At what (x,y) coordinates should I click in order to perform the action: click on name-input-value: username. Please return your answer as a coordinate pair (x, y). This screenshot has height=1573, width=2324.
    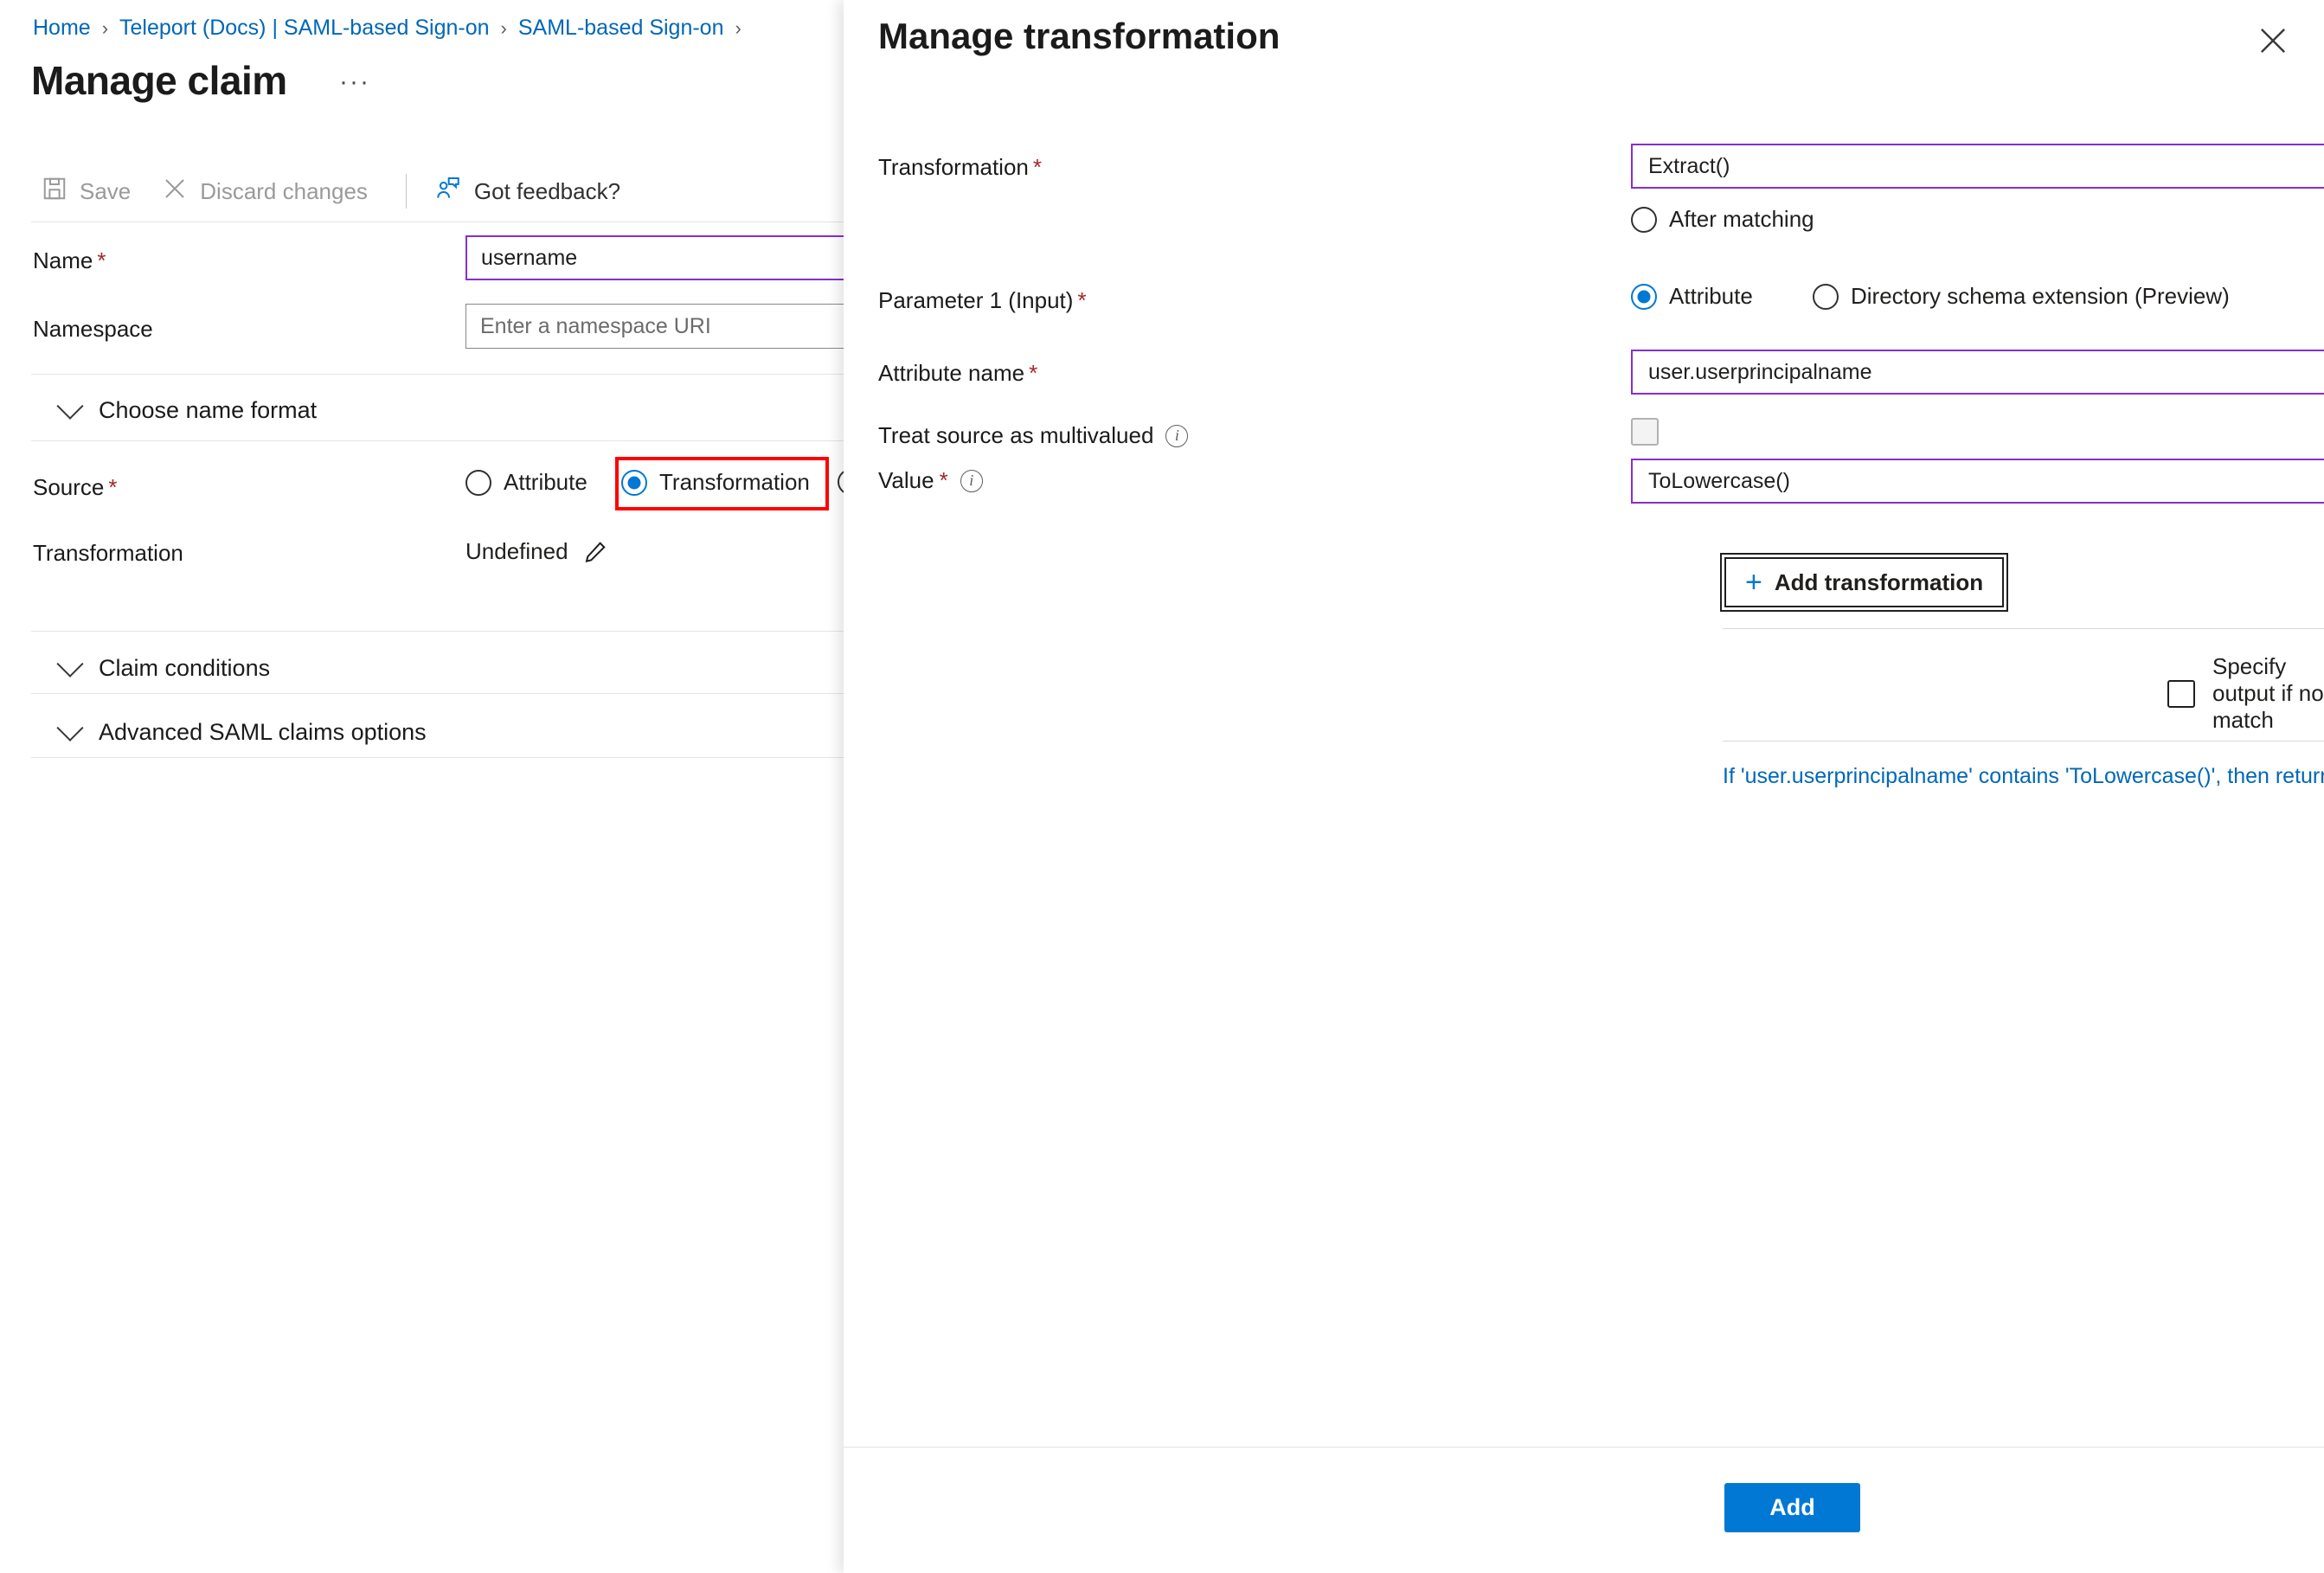
    Looking at the image, I should click on (529, 257).